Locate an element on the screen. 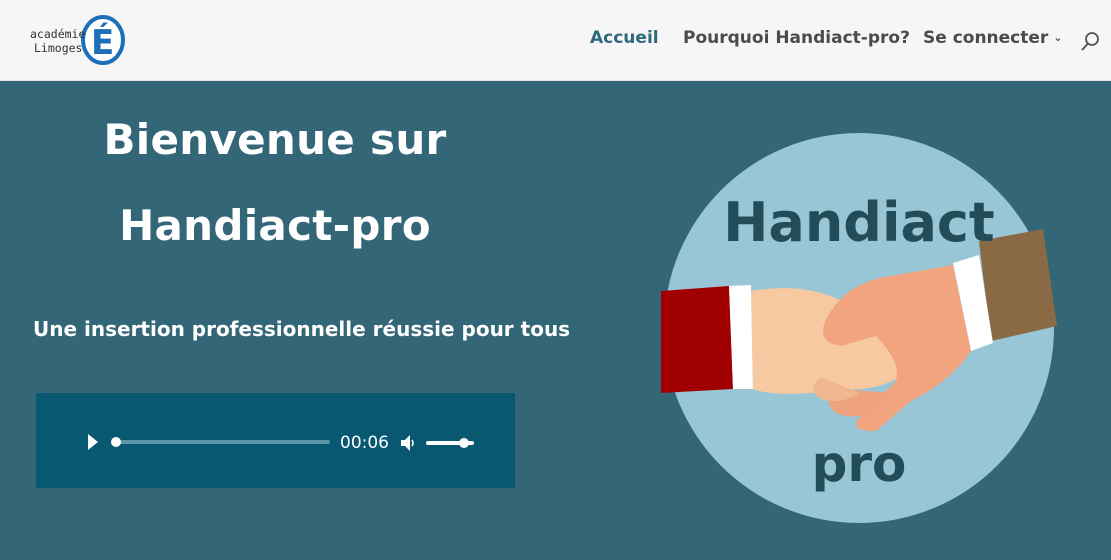 This screenshot has width=1111, height=560. audio-progress-thumb is located at coordinates (116, 442).